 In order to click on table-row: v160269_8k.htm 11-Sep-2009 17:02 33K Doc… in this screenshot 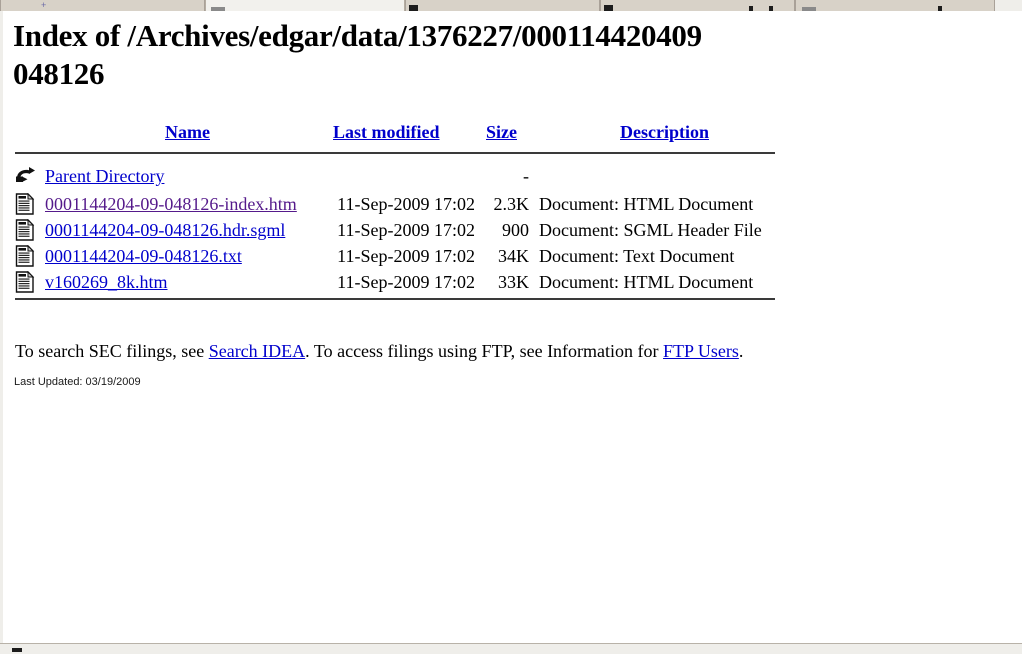, I will do `click(401, 280)`.